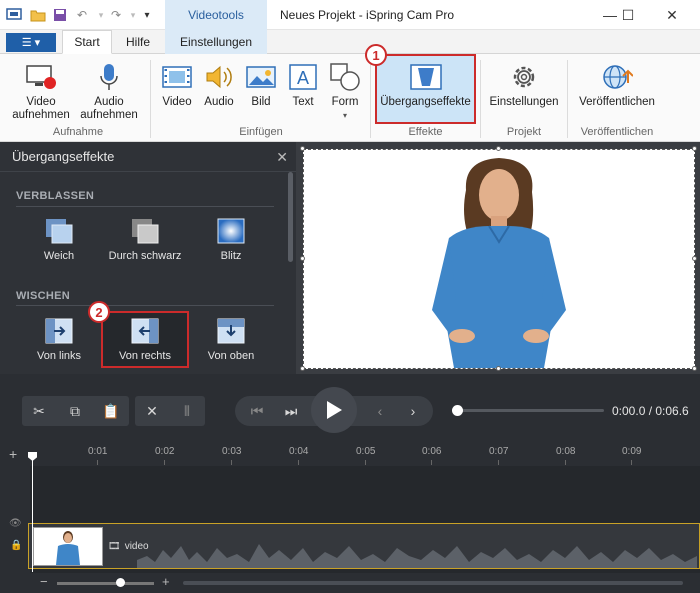 The image size is (700, 593). I want to click on add-track-icon: +, so click(13, 454).